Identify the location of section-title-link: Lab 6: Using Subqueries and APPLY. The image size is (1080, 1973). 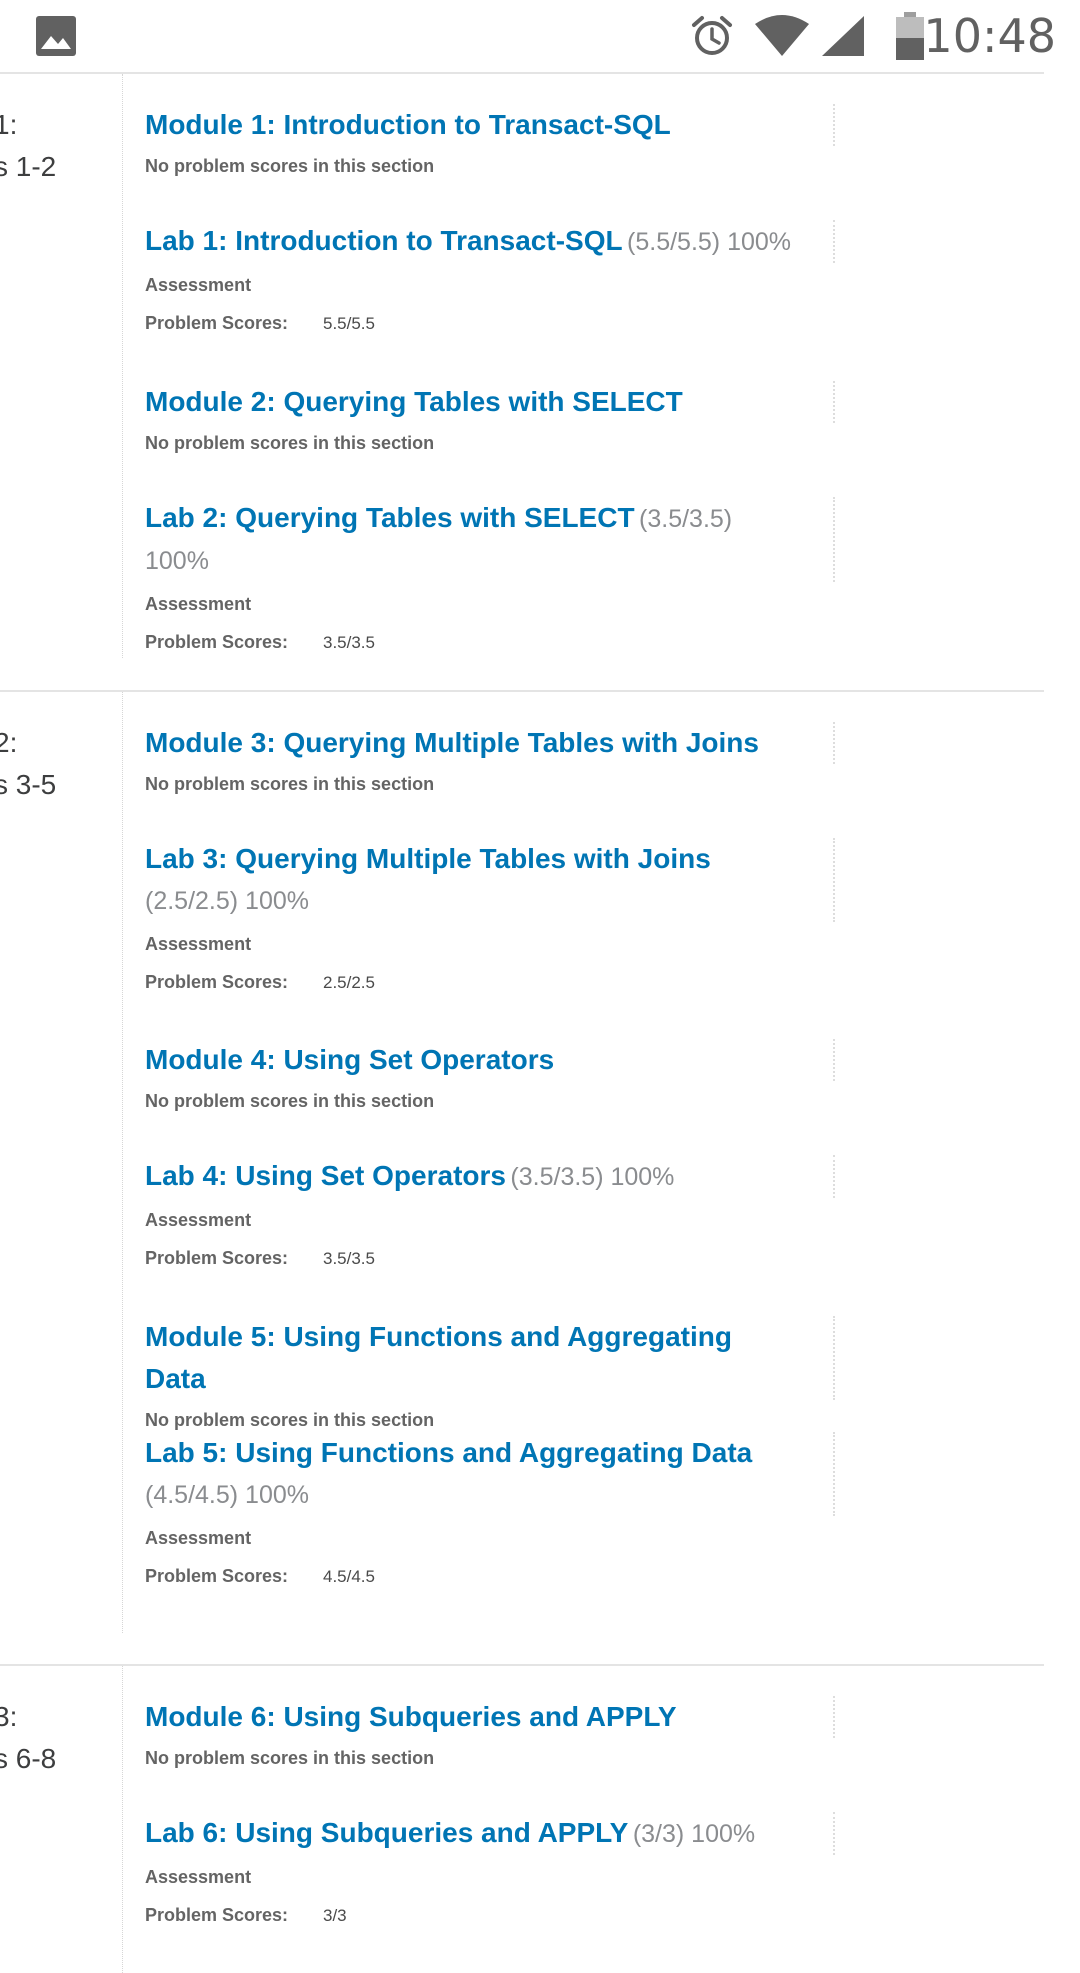
(386, 1832).